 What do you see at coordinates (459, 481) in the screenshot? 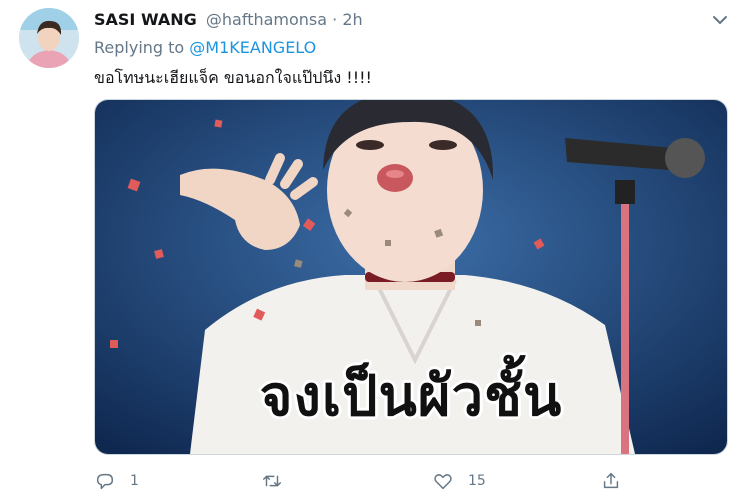
I see `like-button: 15` at bounding box center [459, 481].